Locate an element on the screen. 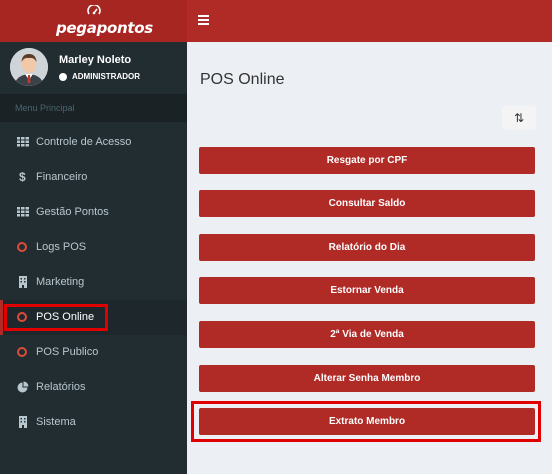 Image resolution: width=552 pixels, height=474 pixels. hamburger-menu-icon is located at coordinates (203, 20).